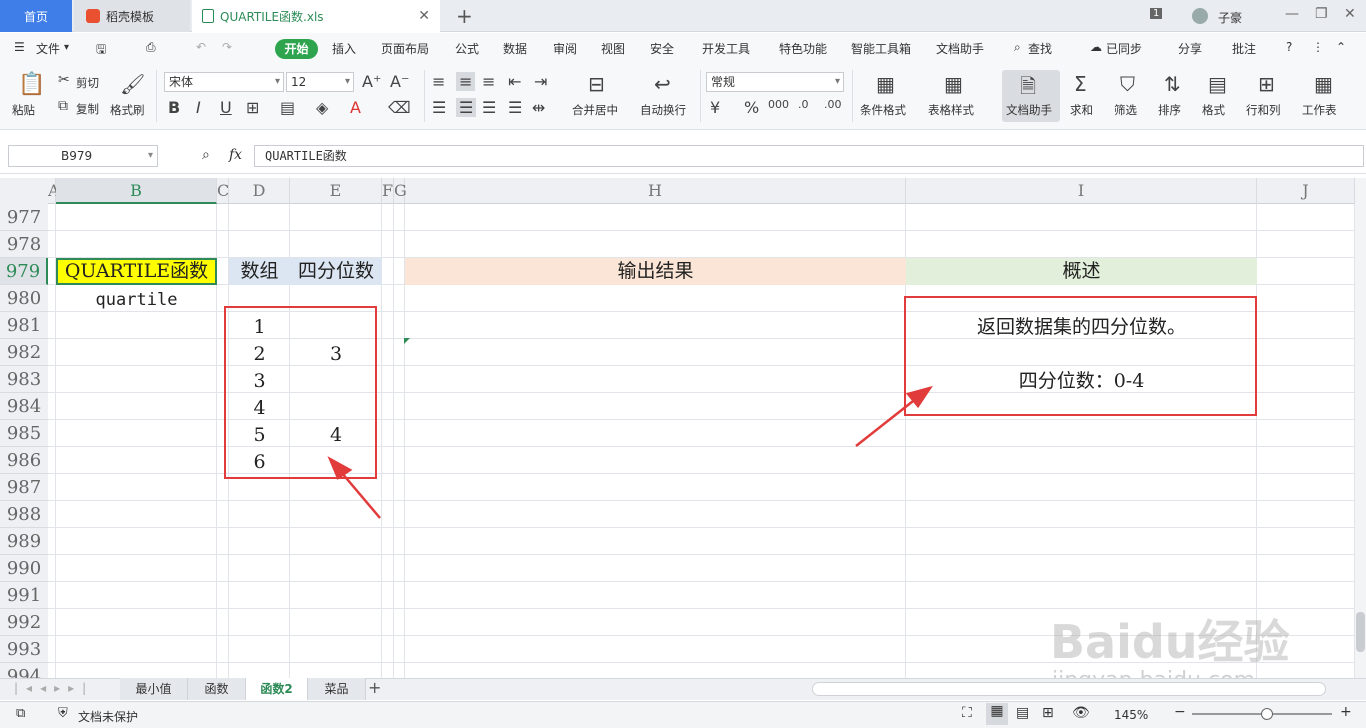 Image resolution: width=1366 pixels, height=728 pixels. What do you see at coordinates (374, 687) in the screenshot?
I see `add-sheet-icon: +` at bounding box center [374, 687].